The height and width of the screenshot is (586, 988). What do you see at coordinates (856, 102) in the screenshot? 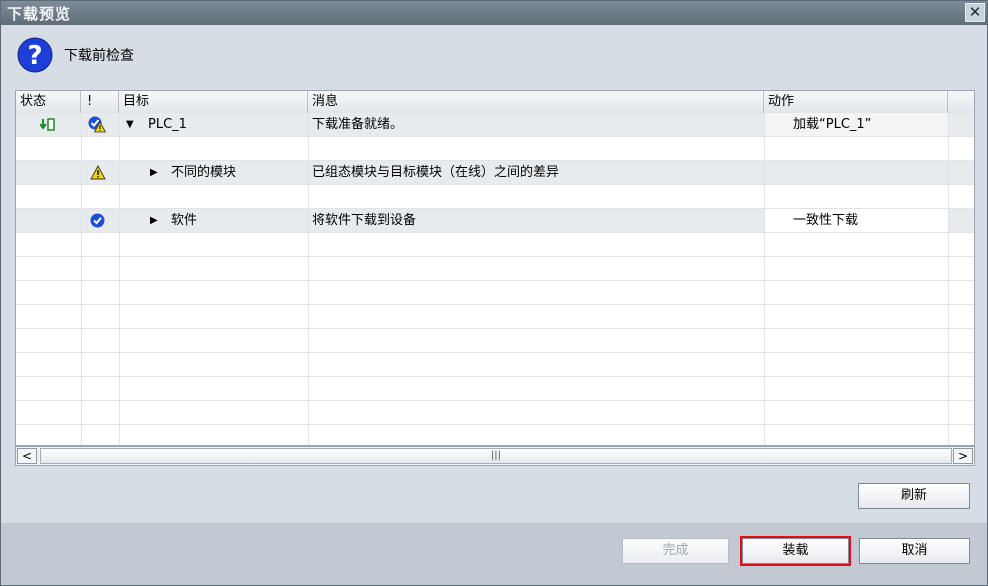
I see `column-action: 动作` at bounding box center [856, 102].